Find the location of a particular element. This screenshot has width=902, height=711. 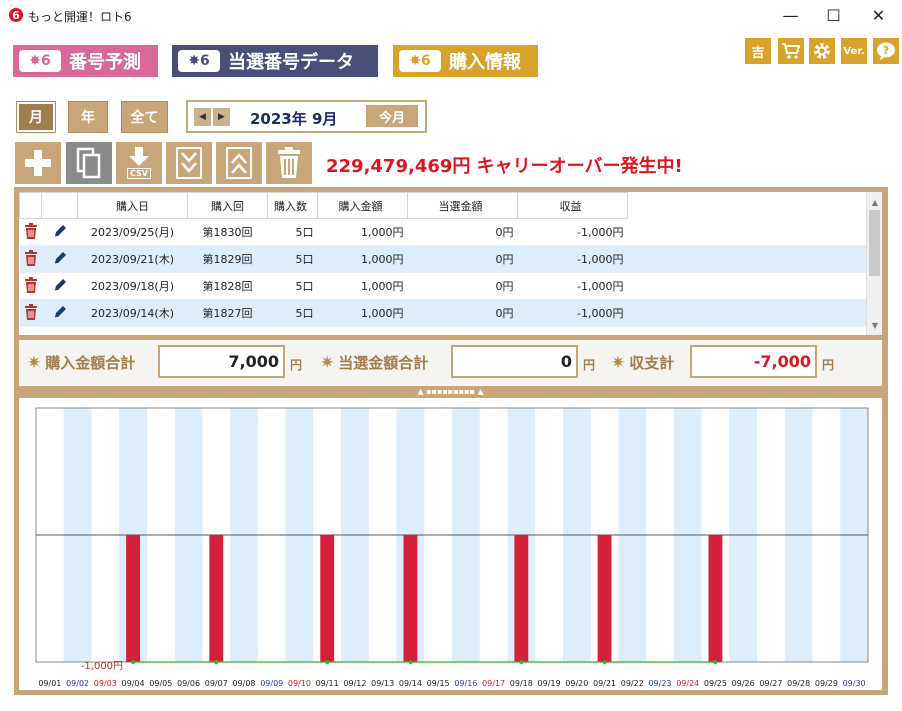

maximize-button: ☐ is located at coordinates (833, 15).